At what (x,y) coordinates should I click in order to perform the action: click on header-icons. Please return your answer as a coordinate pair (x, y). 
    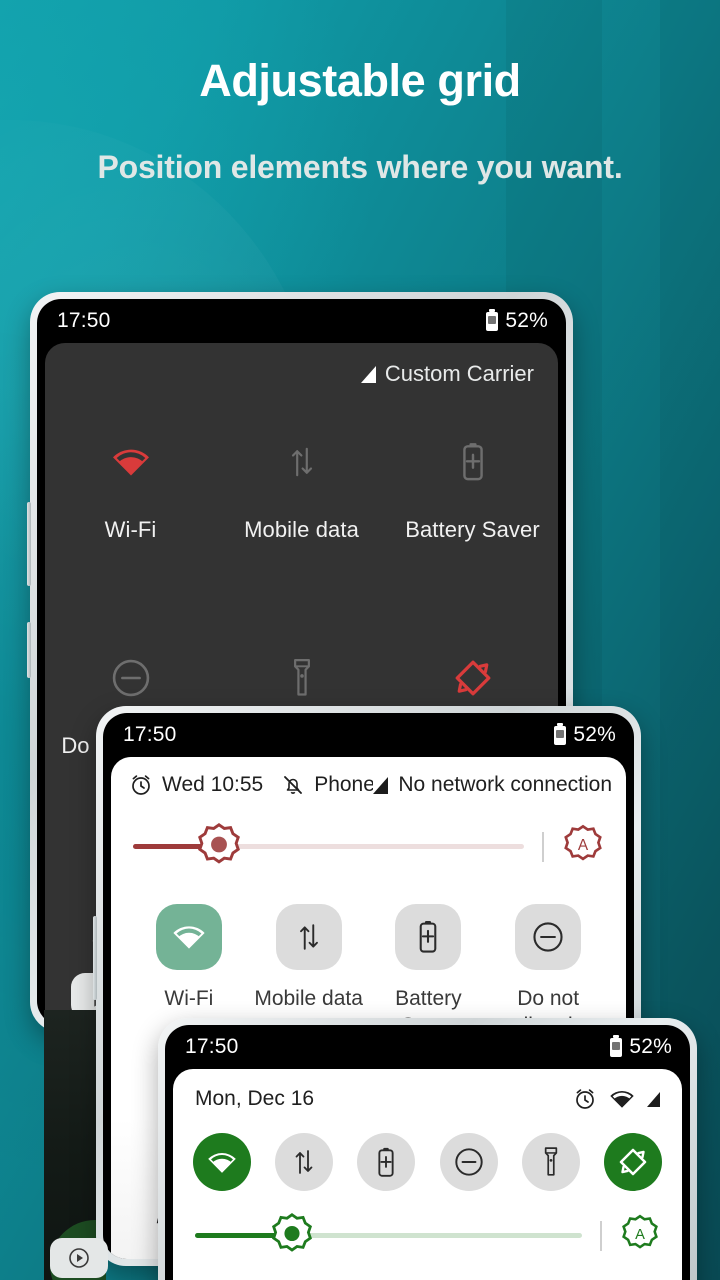
    Looking at the image, I should click on (616, 1099).